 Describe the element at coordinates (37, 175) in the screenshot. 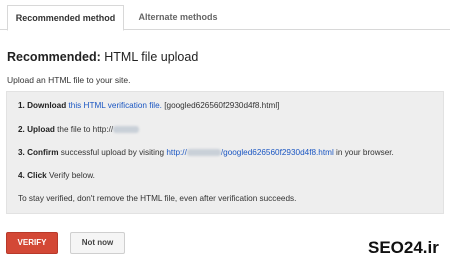

I see `step-action: Click` at that location.